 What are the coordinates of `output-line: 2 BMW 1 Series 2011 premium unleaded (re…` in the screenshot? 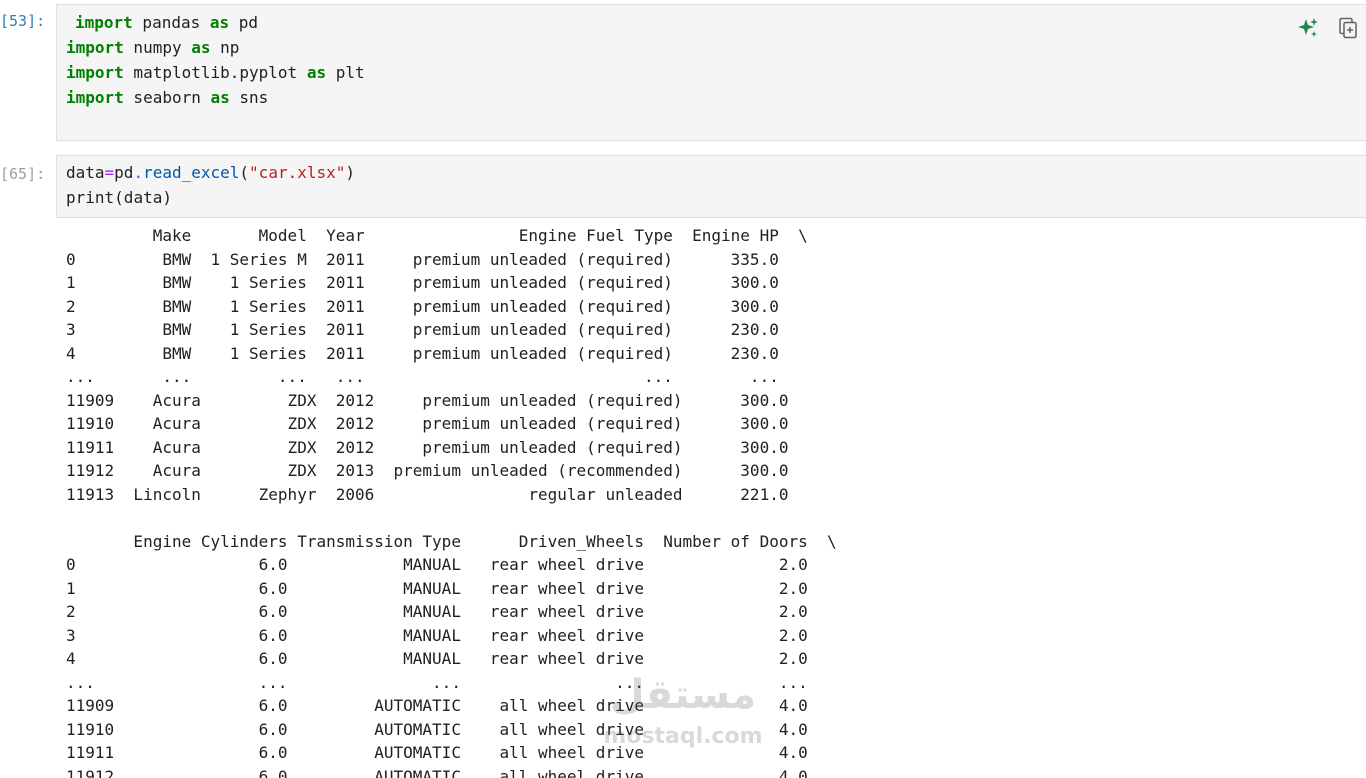 It's located at (422, 306).